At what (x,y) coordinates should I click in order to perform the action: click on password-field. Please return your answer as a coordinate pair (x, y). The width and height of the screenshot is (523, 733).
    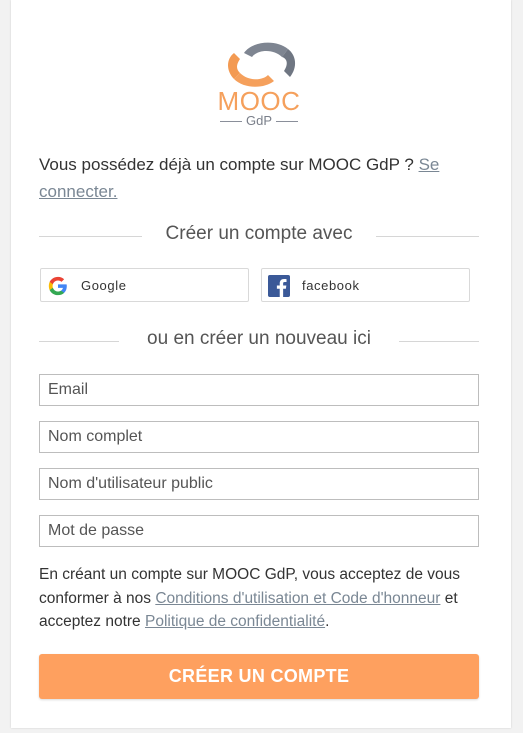
    Looking at the image, I should click on (259, 531).